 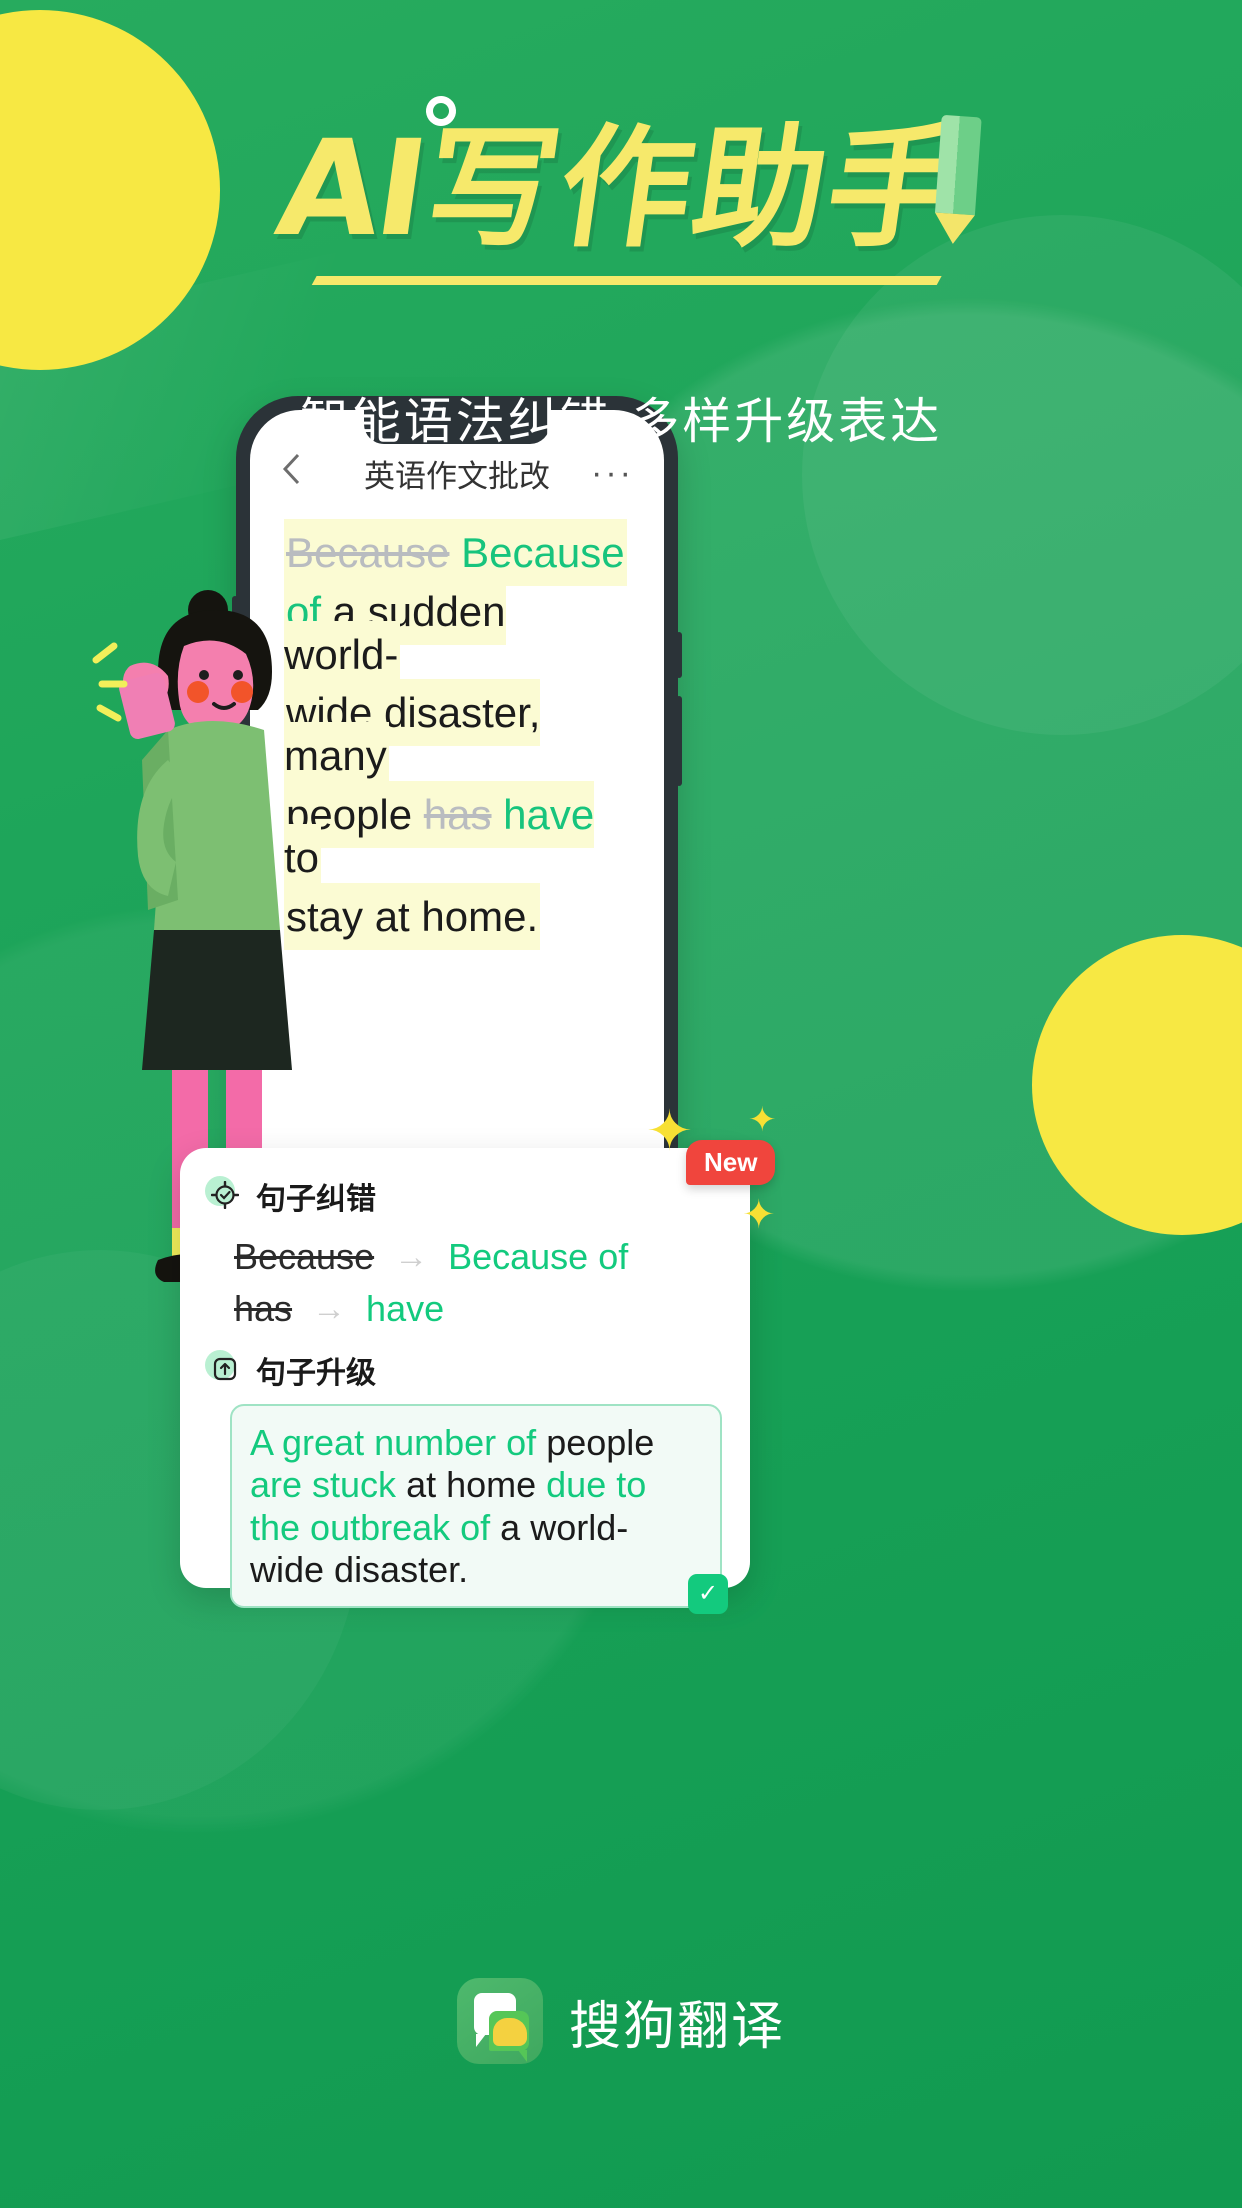 What do you see at coordinates (679, 741) in the screenshot?
I see `phone-side-button` at bounding box center [679, 741].